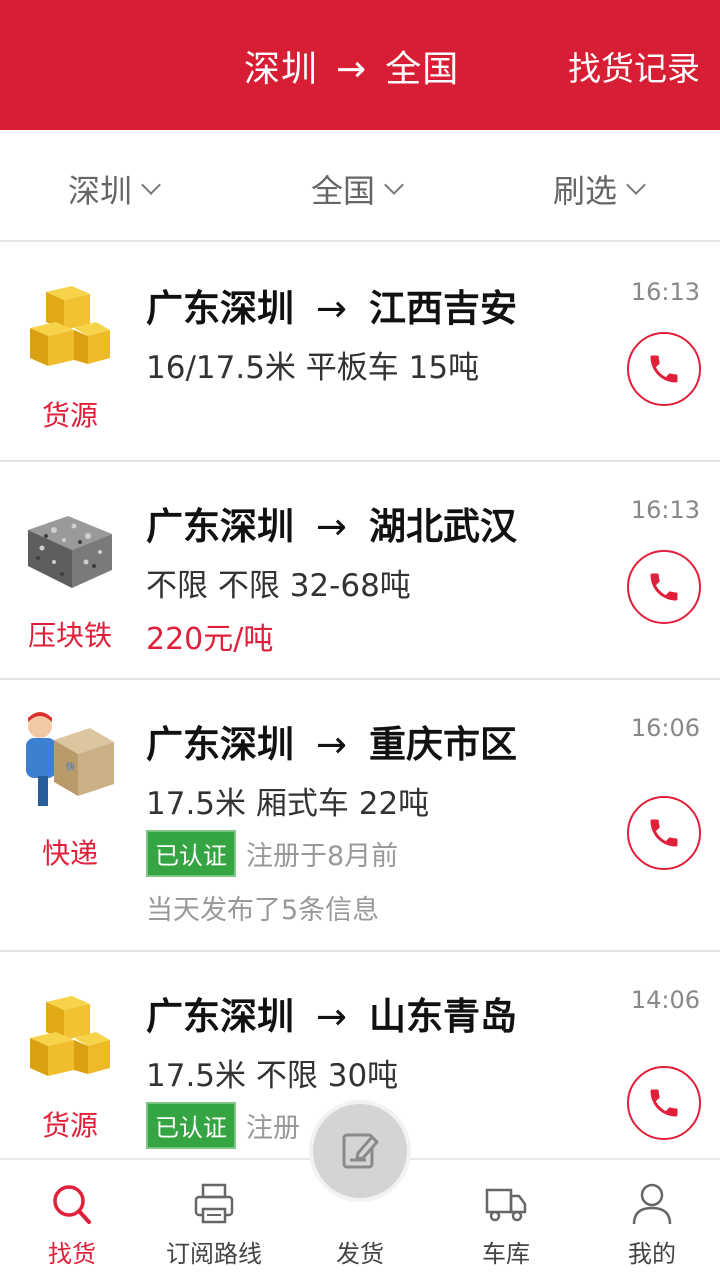 This screenshot has width=720, height=1280. I want to click on more-filter-dropdown: 刷选, so click(599, 189).